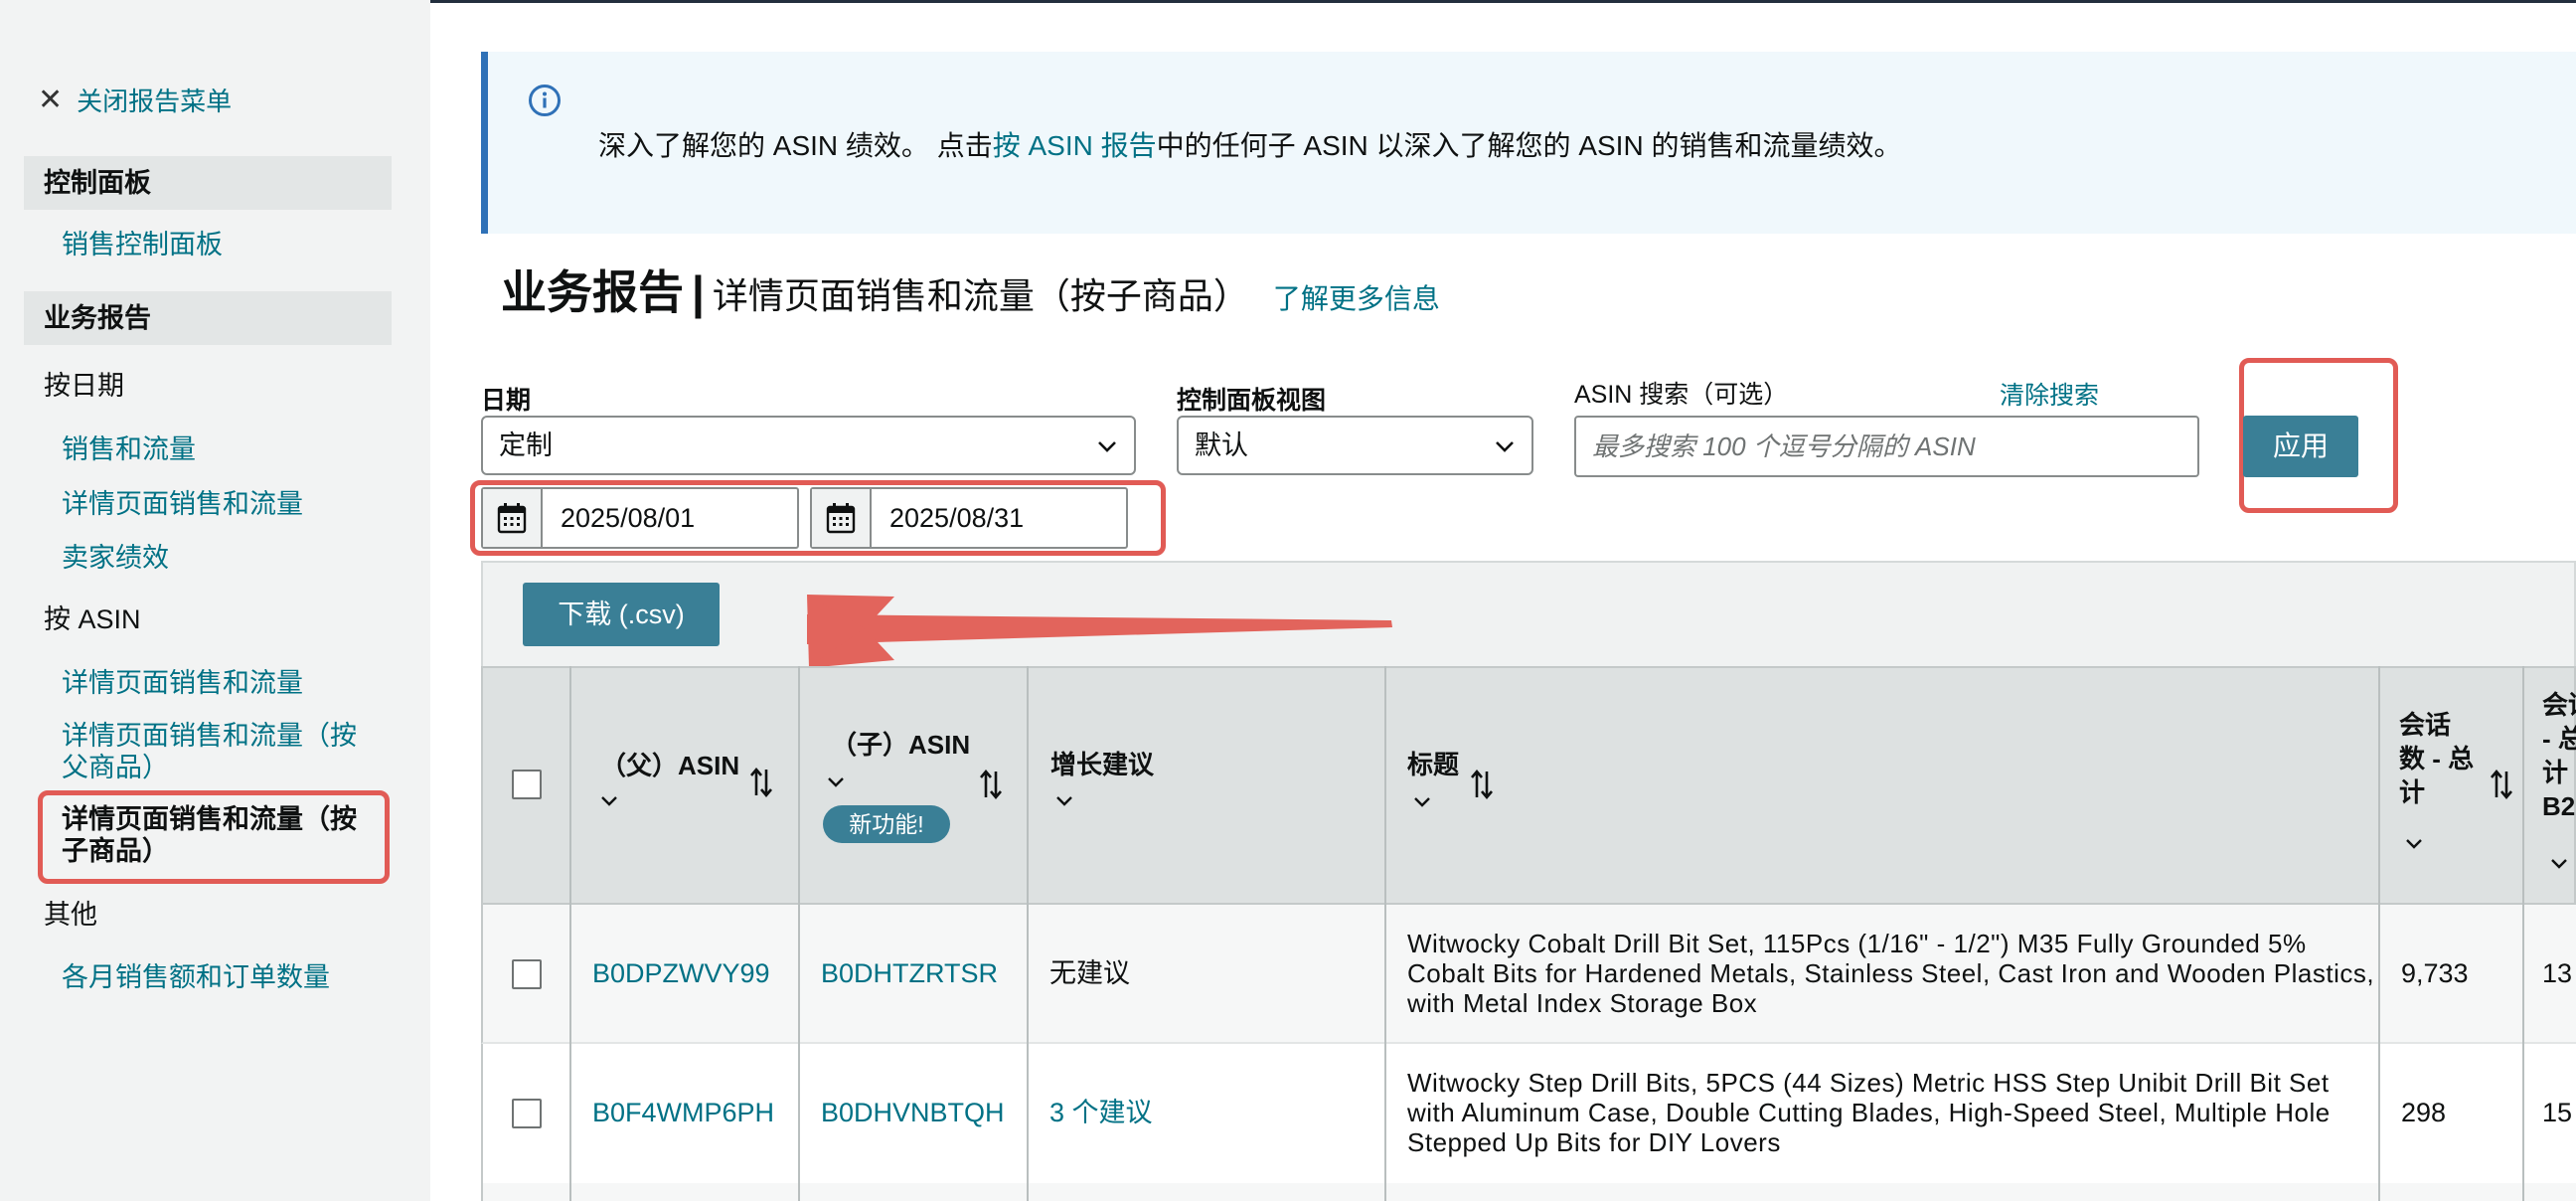 This screenshot has height=1201, width=2576. I want to click on table-row, so click(1528, 1192).